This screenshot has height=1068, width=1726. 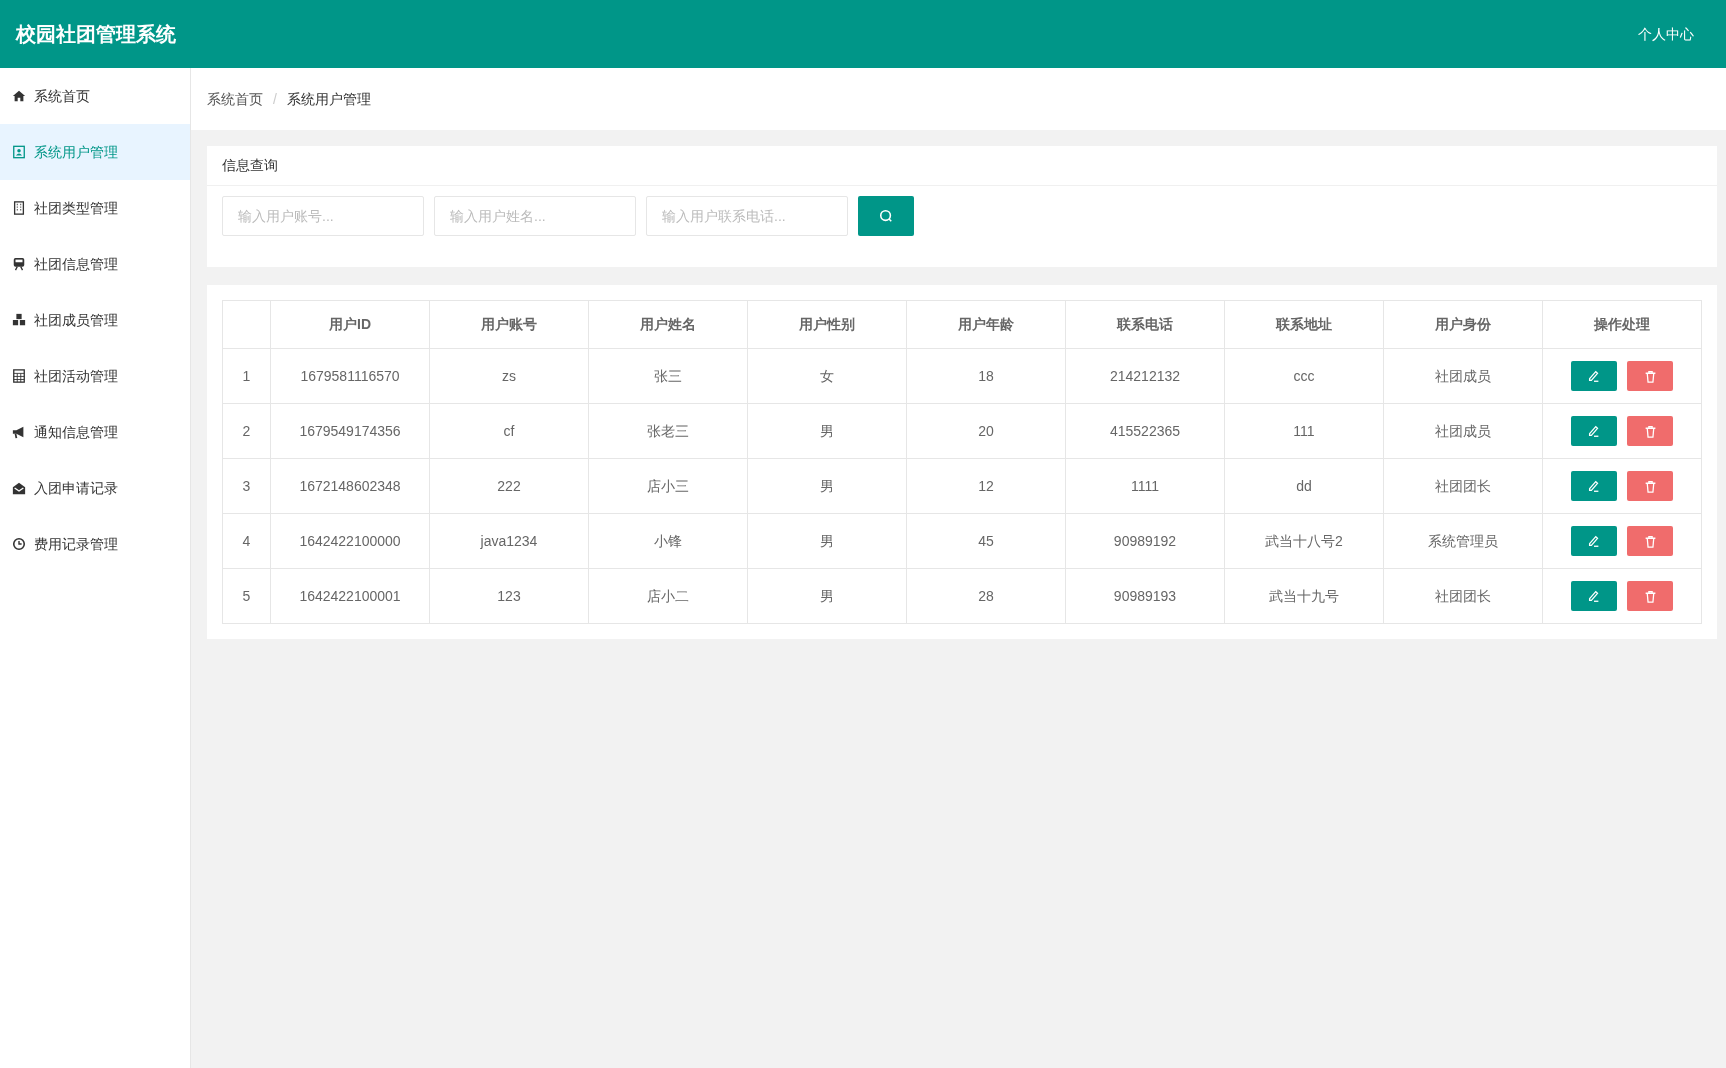 I want to click on column-header: 用户ID, so click(x=350, y=324).